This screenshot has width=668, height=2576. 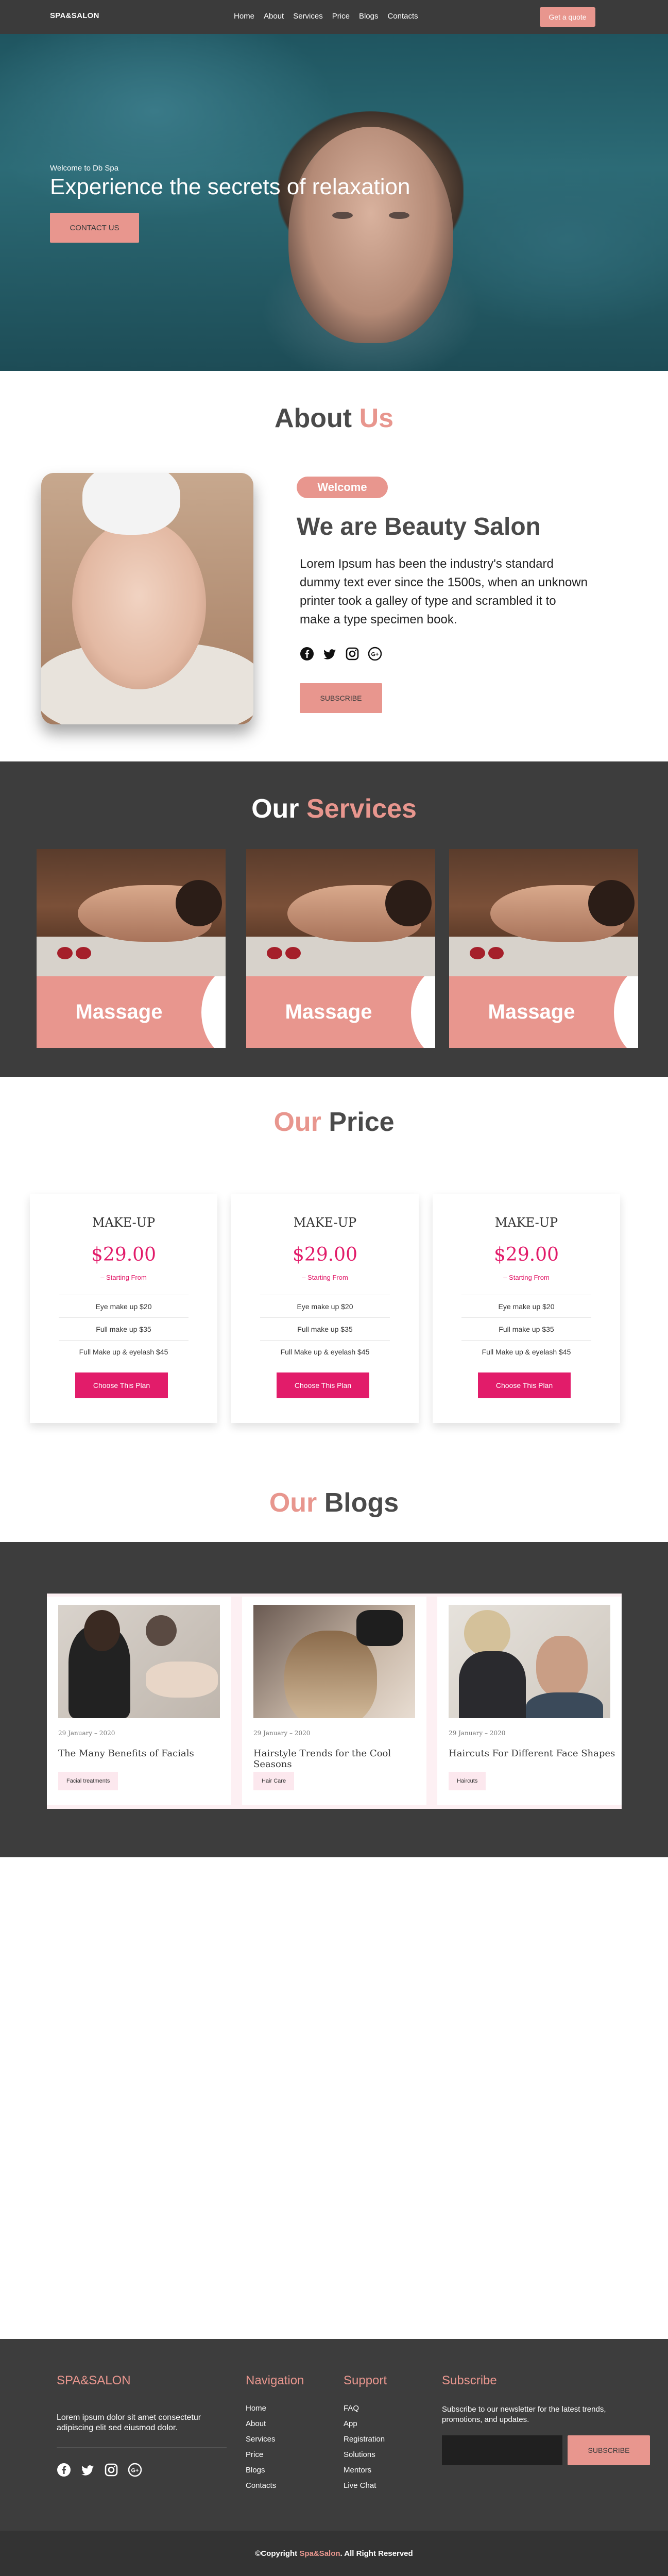 I want to click on get-quote-button: Get a quote, so click(x=567, y=17).